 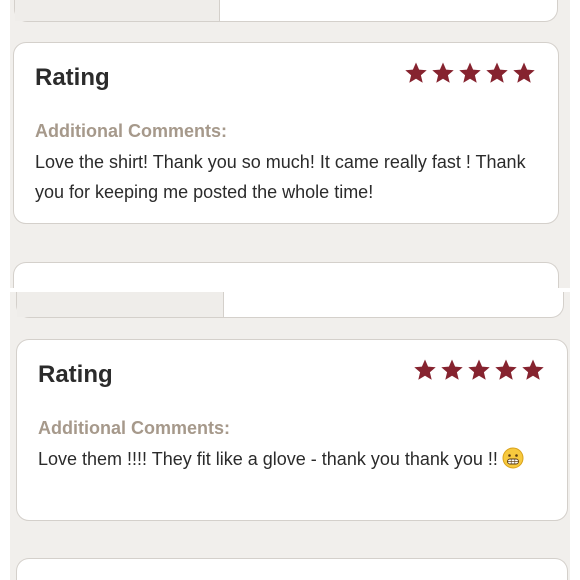 I want to click on grinning-face-icon, so click(x=513, y=462).